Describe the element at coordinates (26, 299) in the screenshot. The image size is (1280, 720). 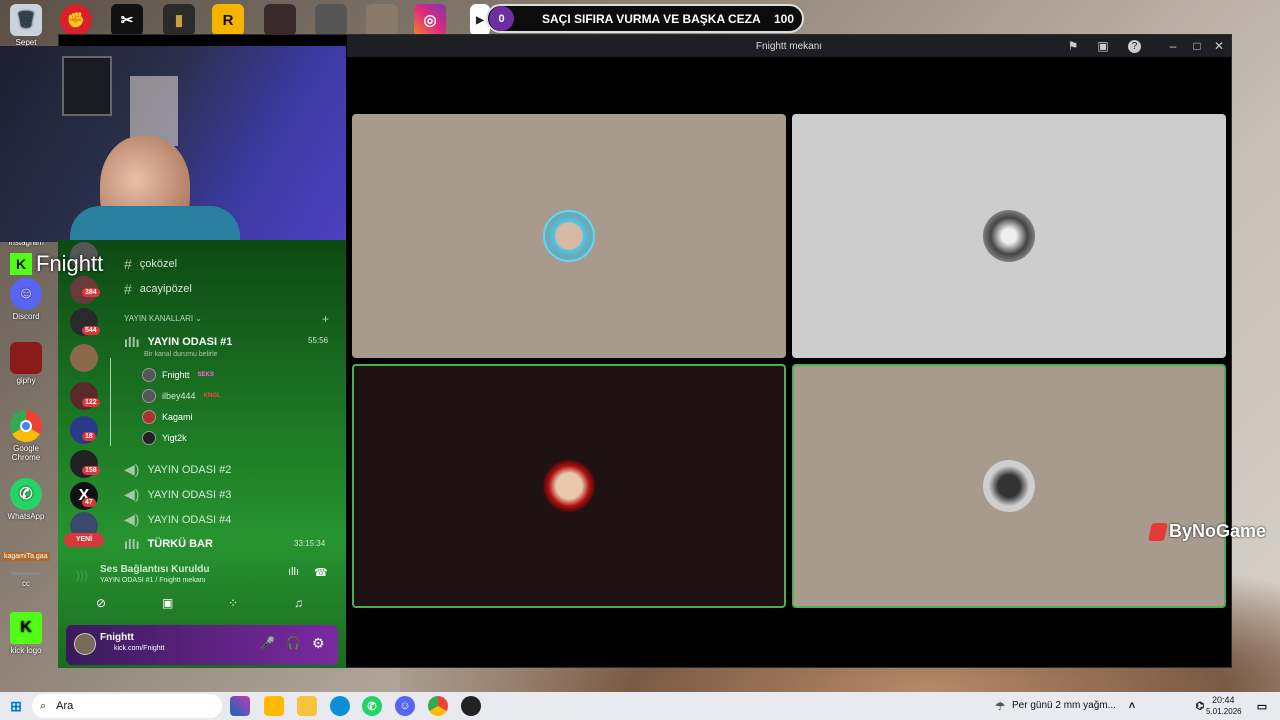
I see `desktop-icon-discord: ☺ Discord` at that location.